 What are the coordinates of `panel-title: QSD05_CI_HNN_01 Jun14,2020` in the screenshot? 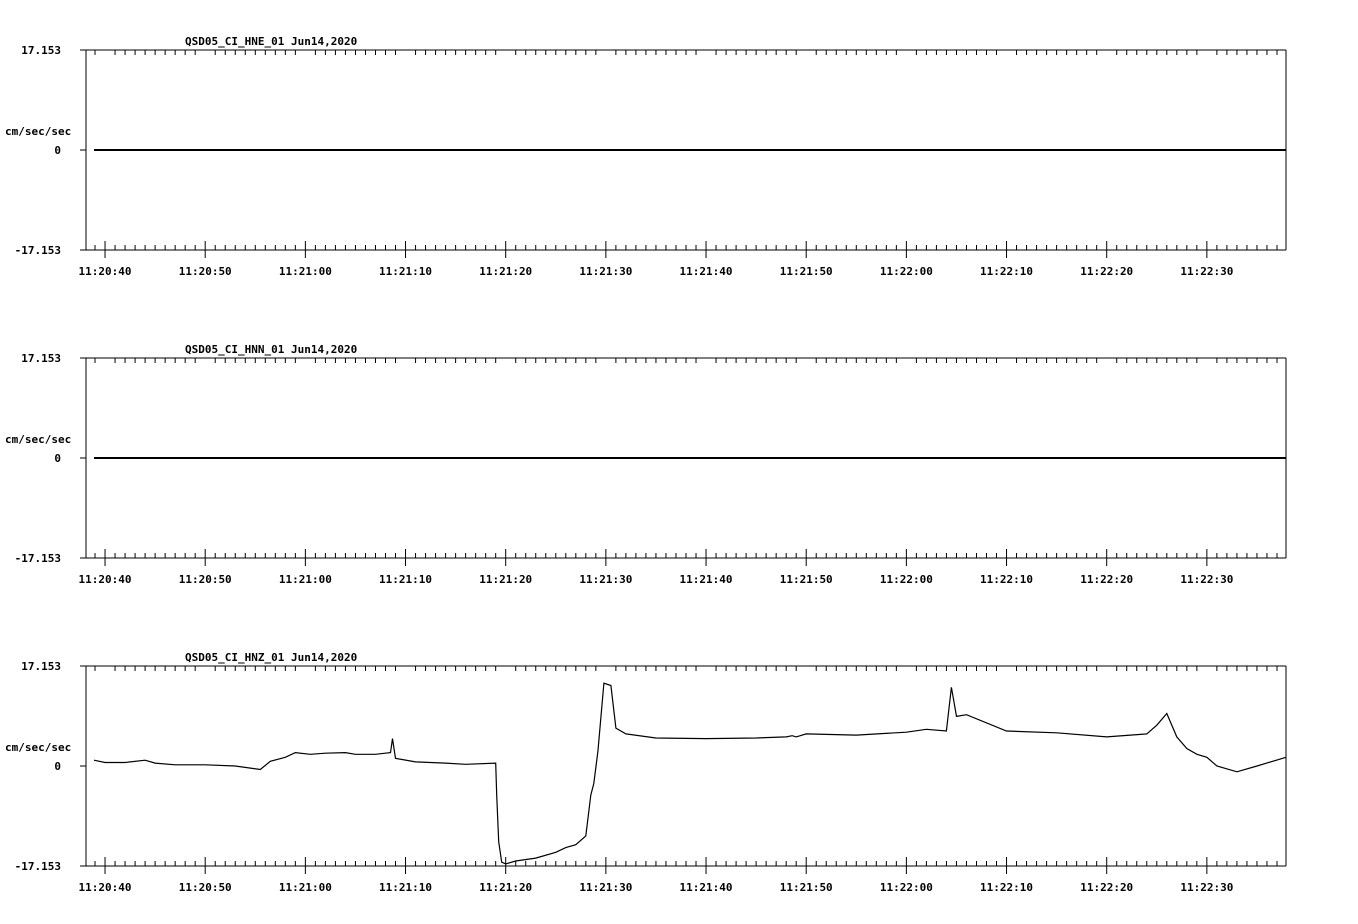 It's located at (271, 349).